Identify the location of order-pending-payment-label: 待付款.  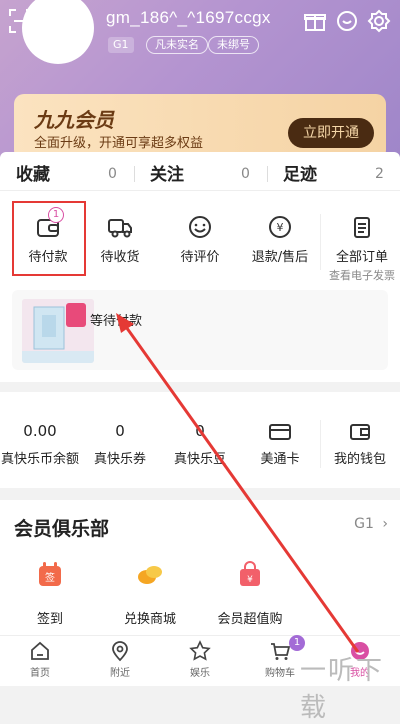
(48, 257).